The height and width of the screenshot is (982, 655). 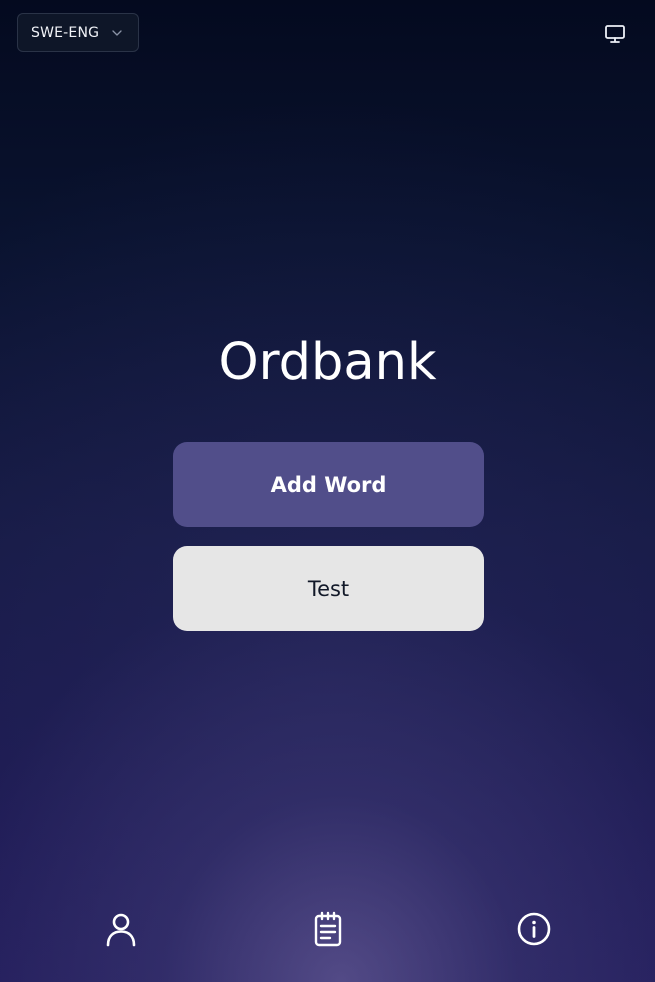 I want to click on user-icon, so click(x=121, y=929).